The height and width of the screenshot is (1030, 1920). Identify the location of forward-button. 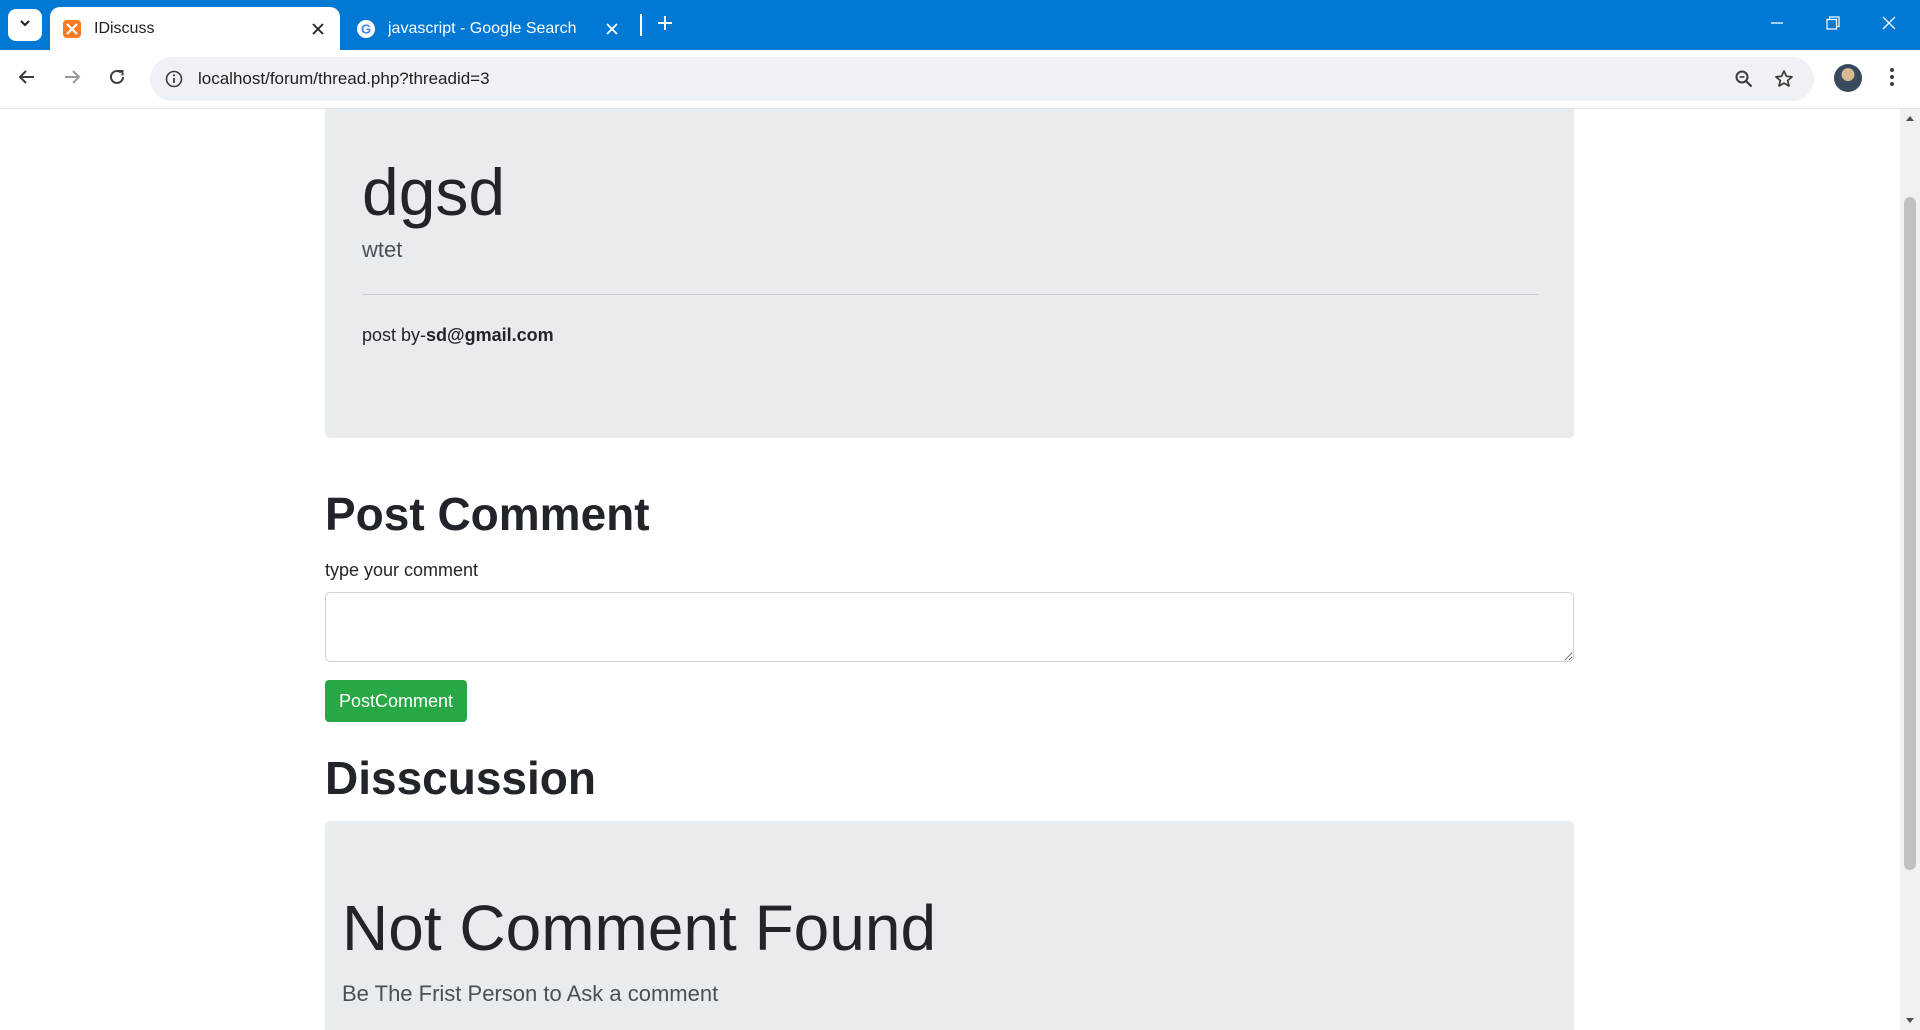
(72, 79).